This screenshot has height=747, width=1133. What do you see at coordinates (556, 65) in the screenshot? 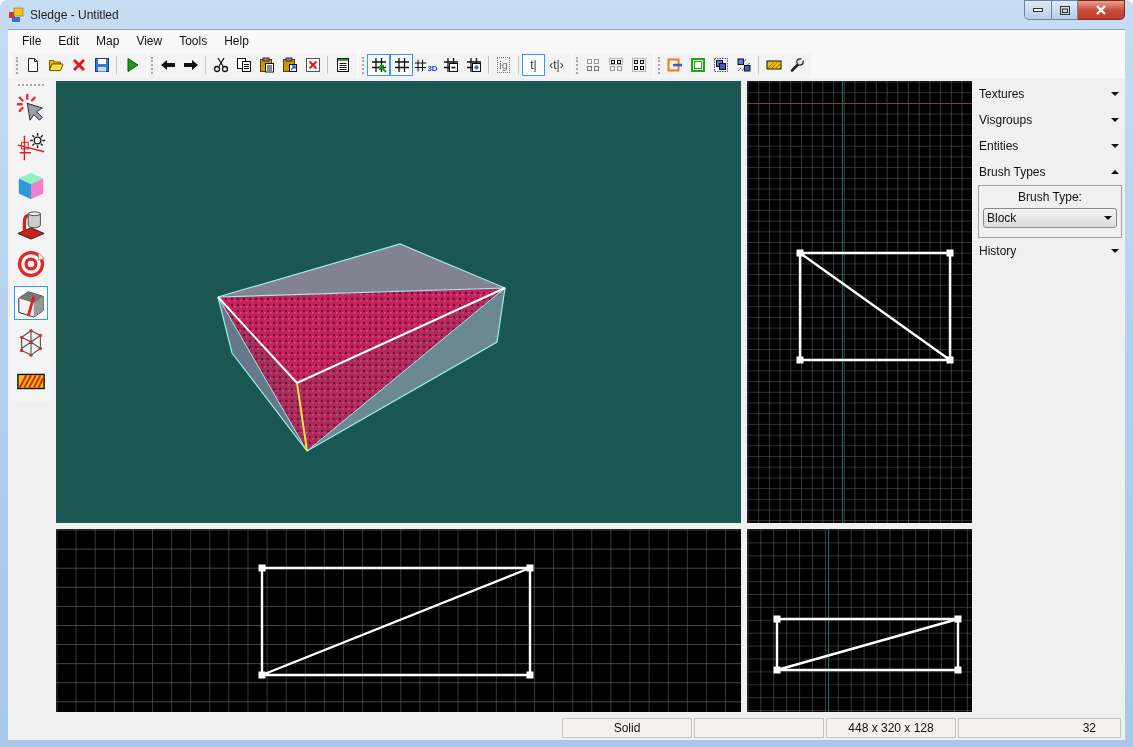
I see `text-tool-button: ‹t|›` at bounding box center [556, 65].